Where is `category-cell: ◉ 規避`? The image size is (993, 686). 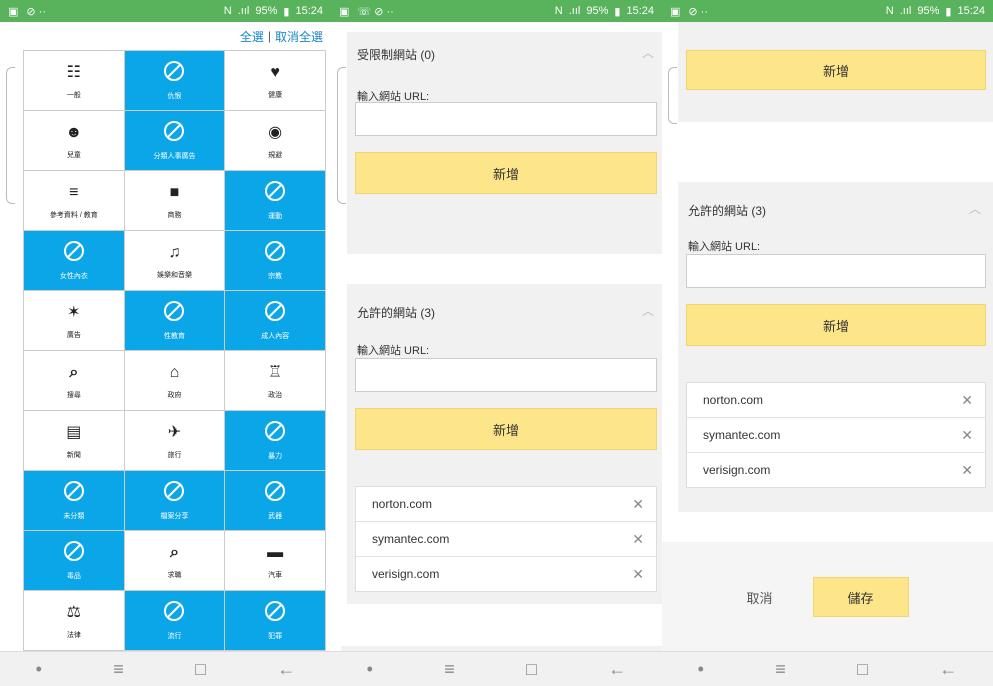
category-cell: ◉ 規避 is located at coordinates (275, 141).